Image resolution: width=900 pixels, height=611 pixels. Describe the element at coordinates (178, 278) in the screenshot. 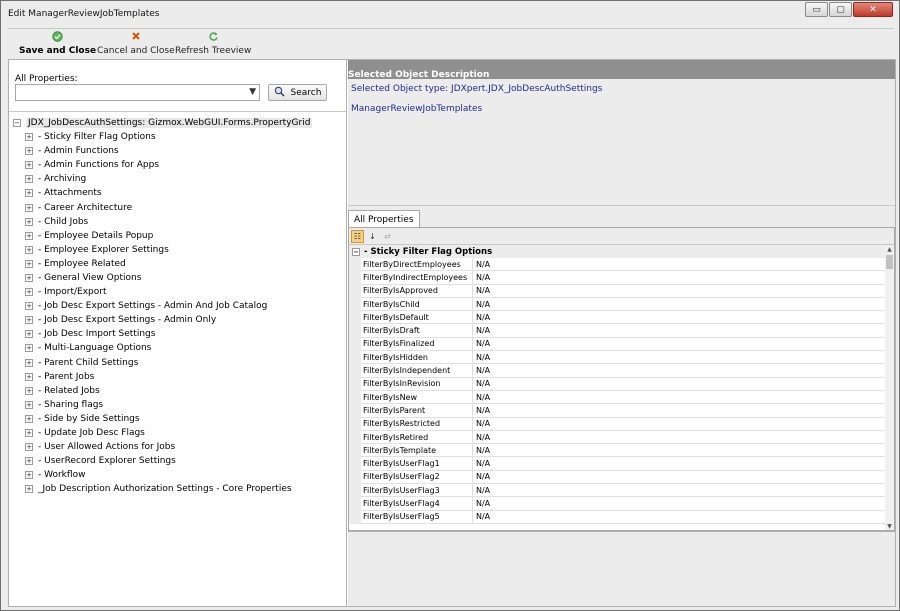

I see `tree-item: + - General View Options` at that location.